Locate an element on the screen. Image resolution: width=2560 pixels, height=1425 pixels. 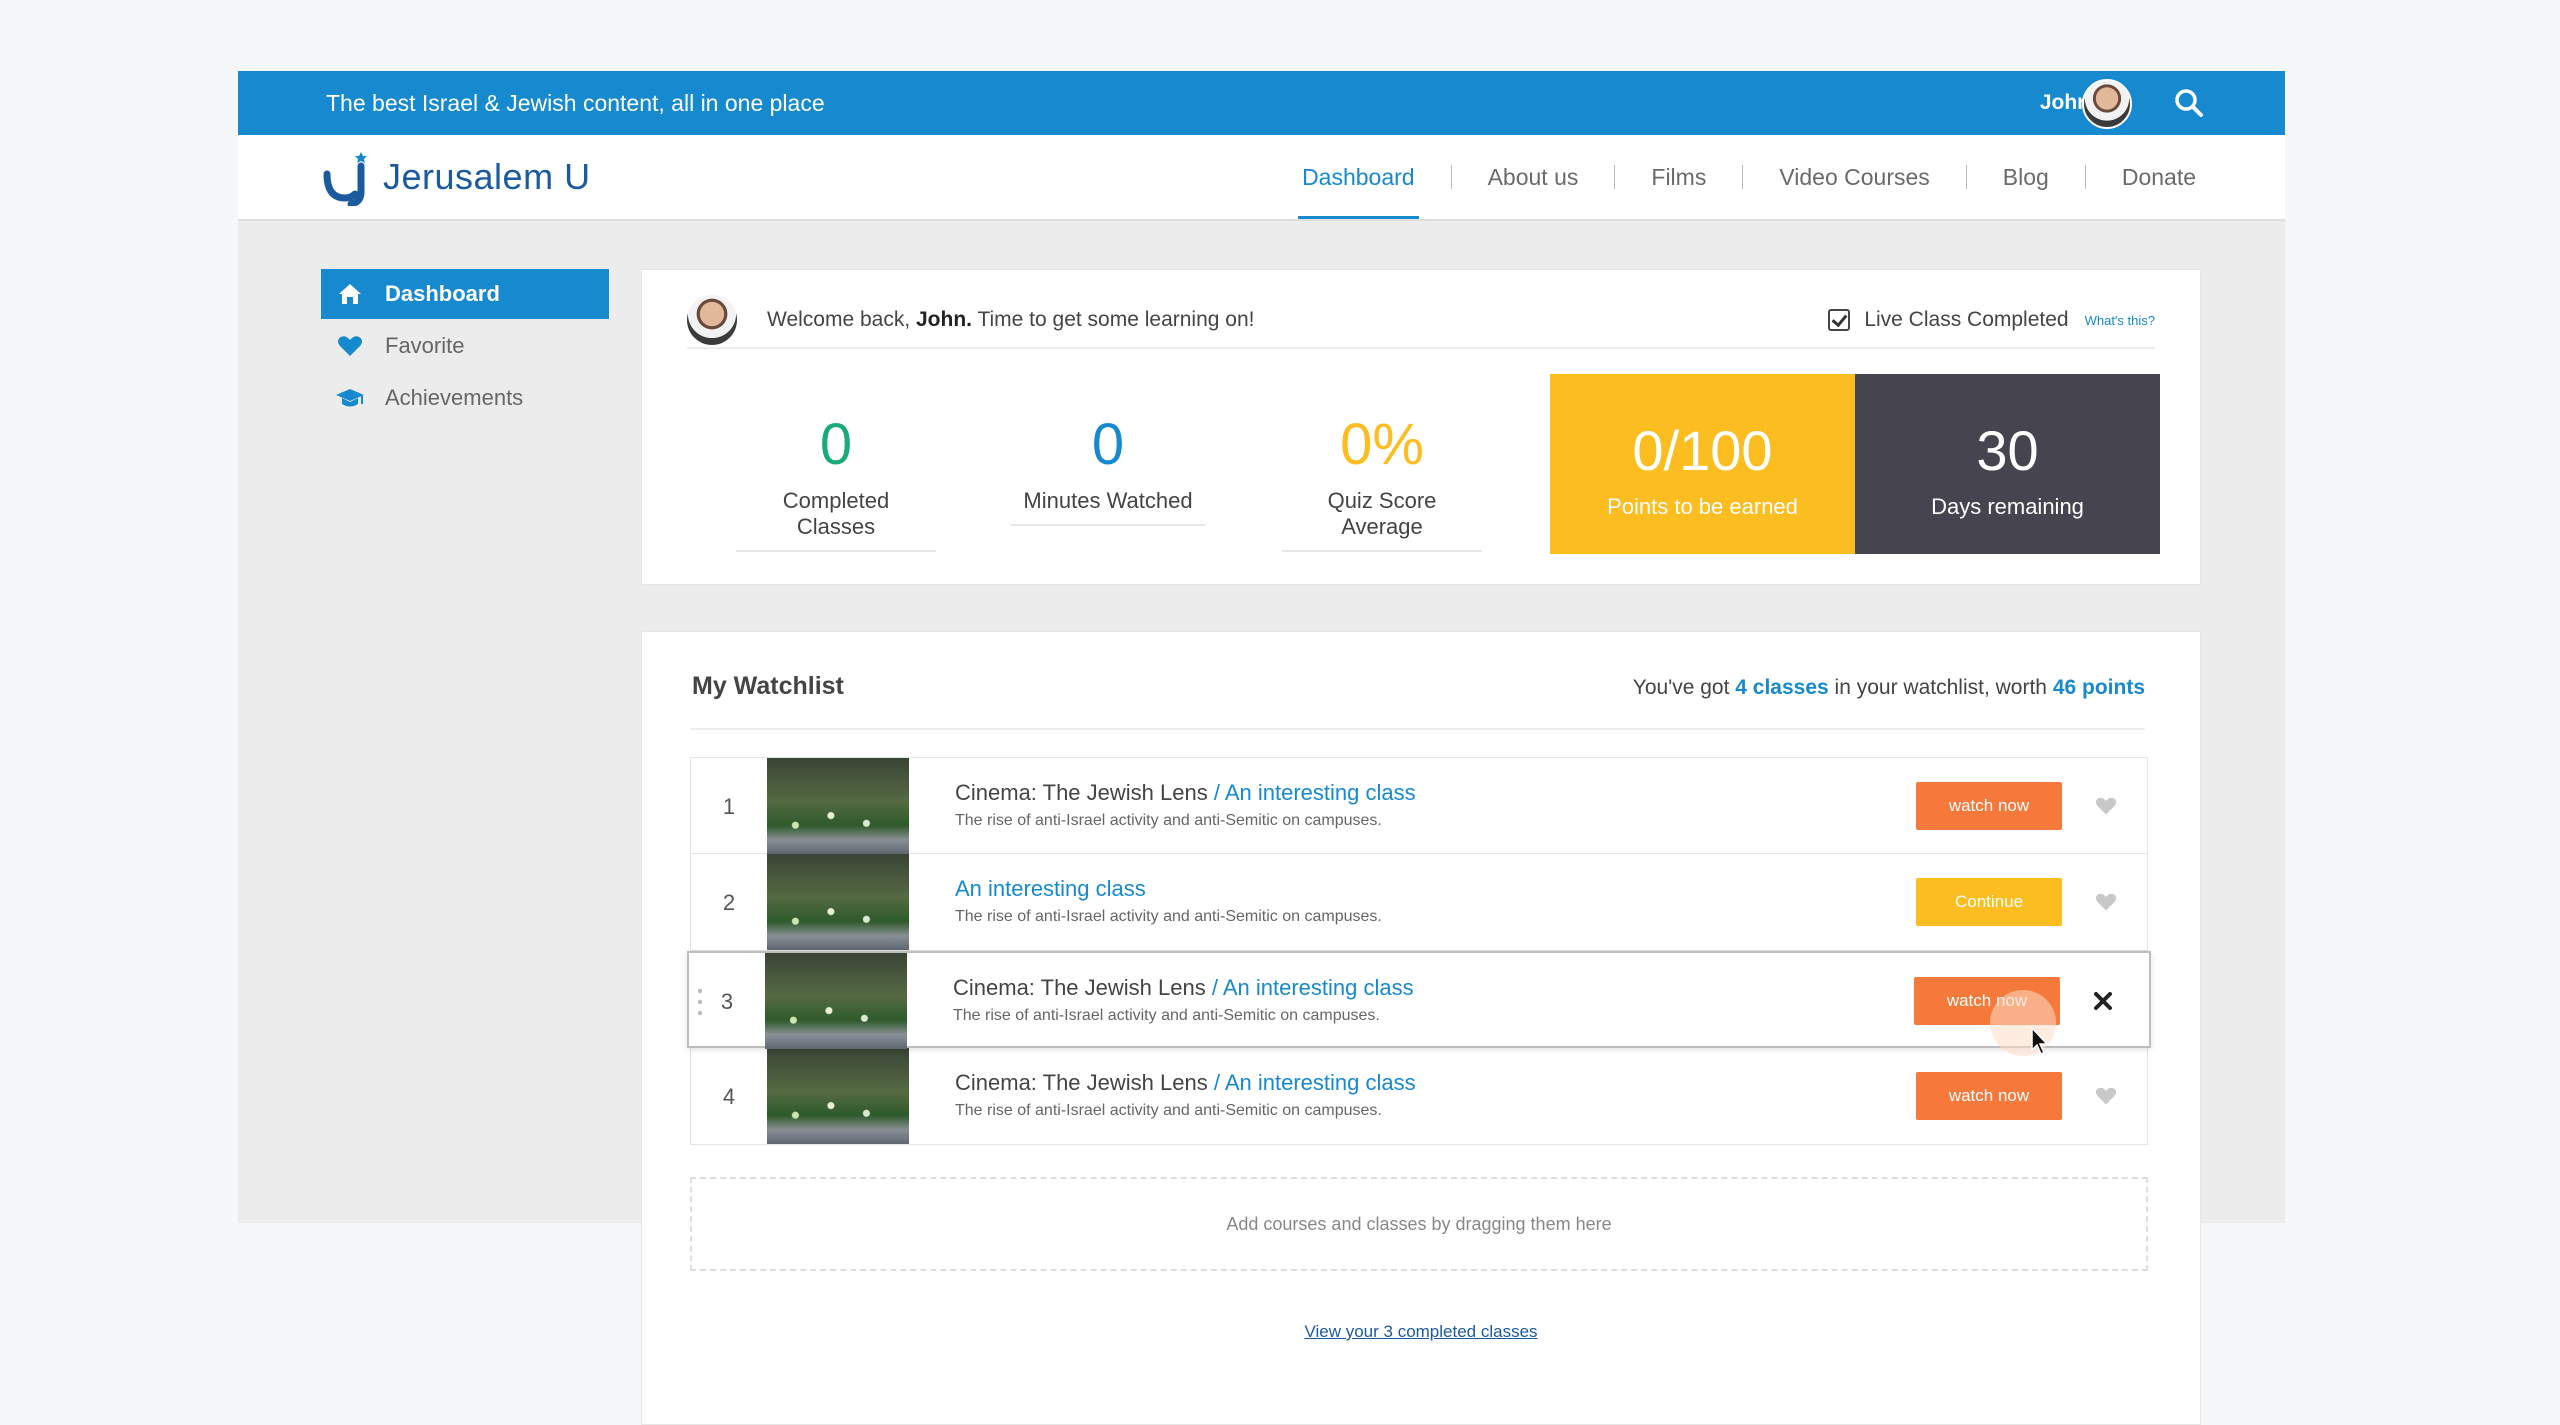
summary-classes: 4 classes is located at coordinates (1782, 687).